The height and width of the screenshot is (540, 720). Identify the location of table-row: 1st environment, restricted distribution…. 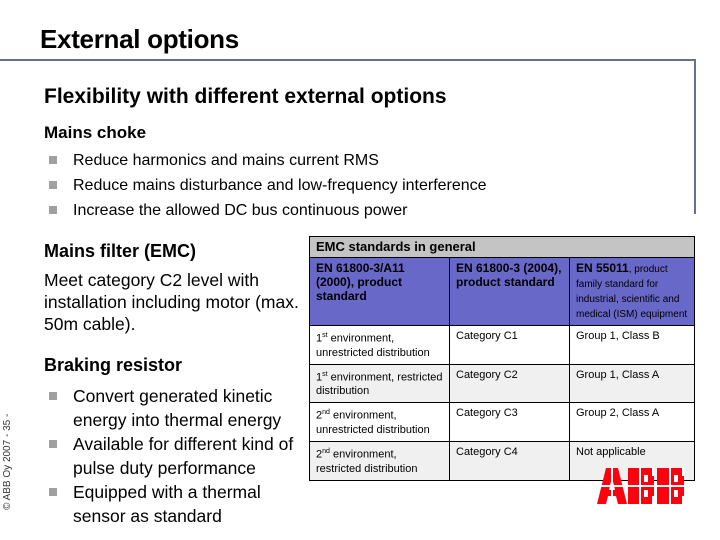
(502, 383).